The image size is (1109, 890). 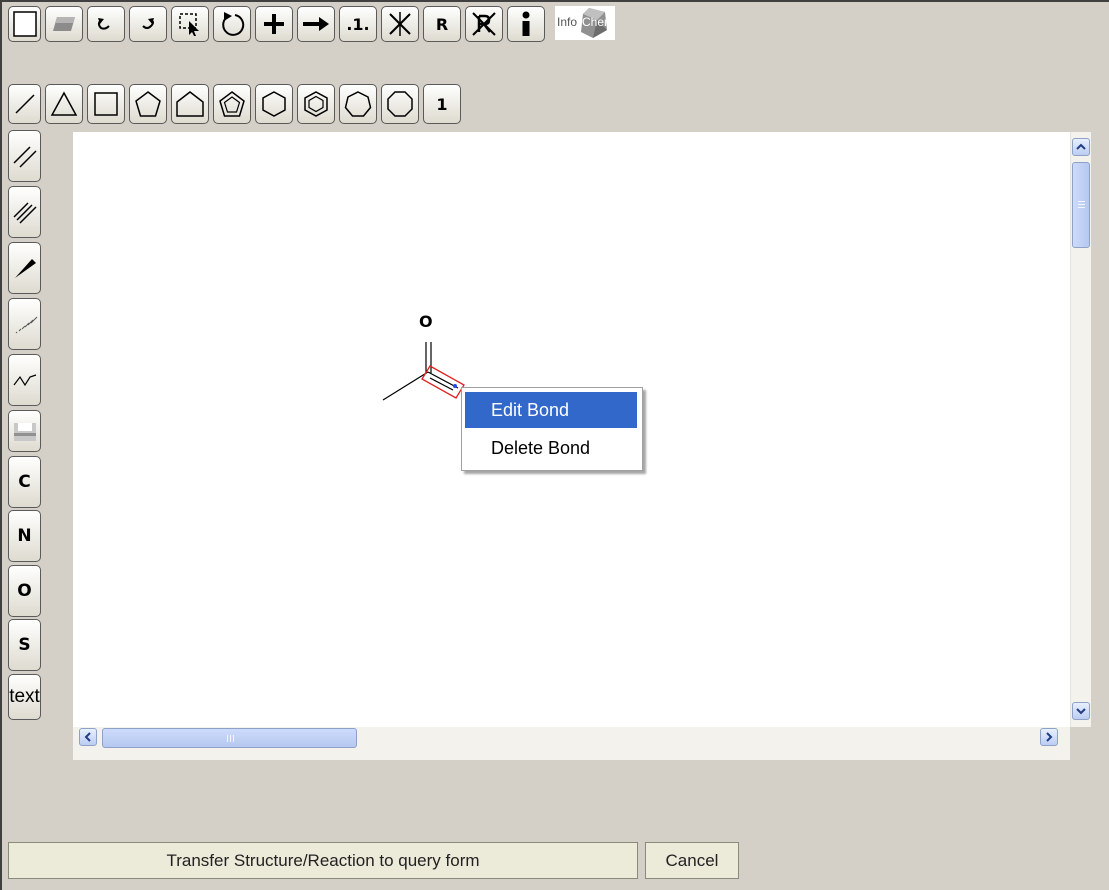 I want to click on triple-bond-button, so click(x=24, y=212).